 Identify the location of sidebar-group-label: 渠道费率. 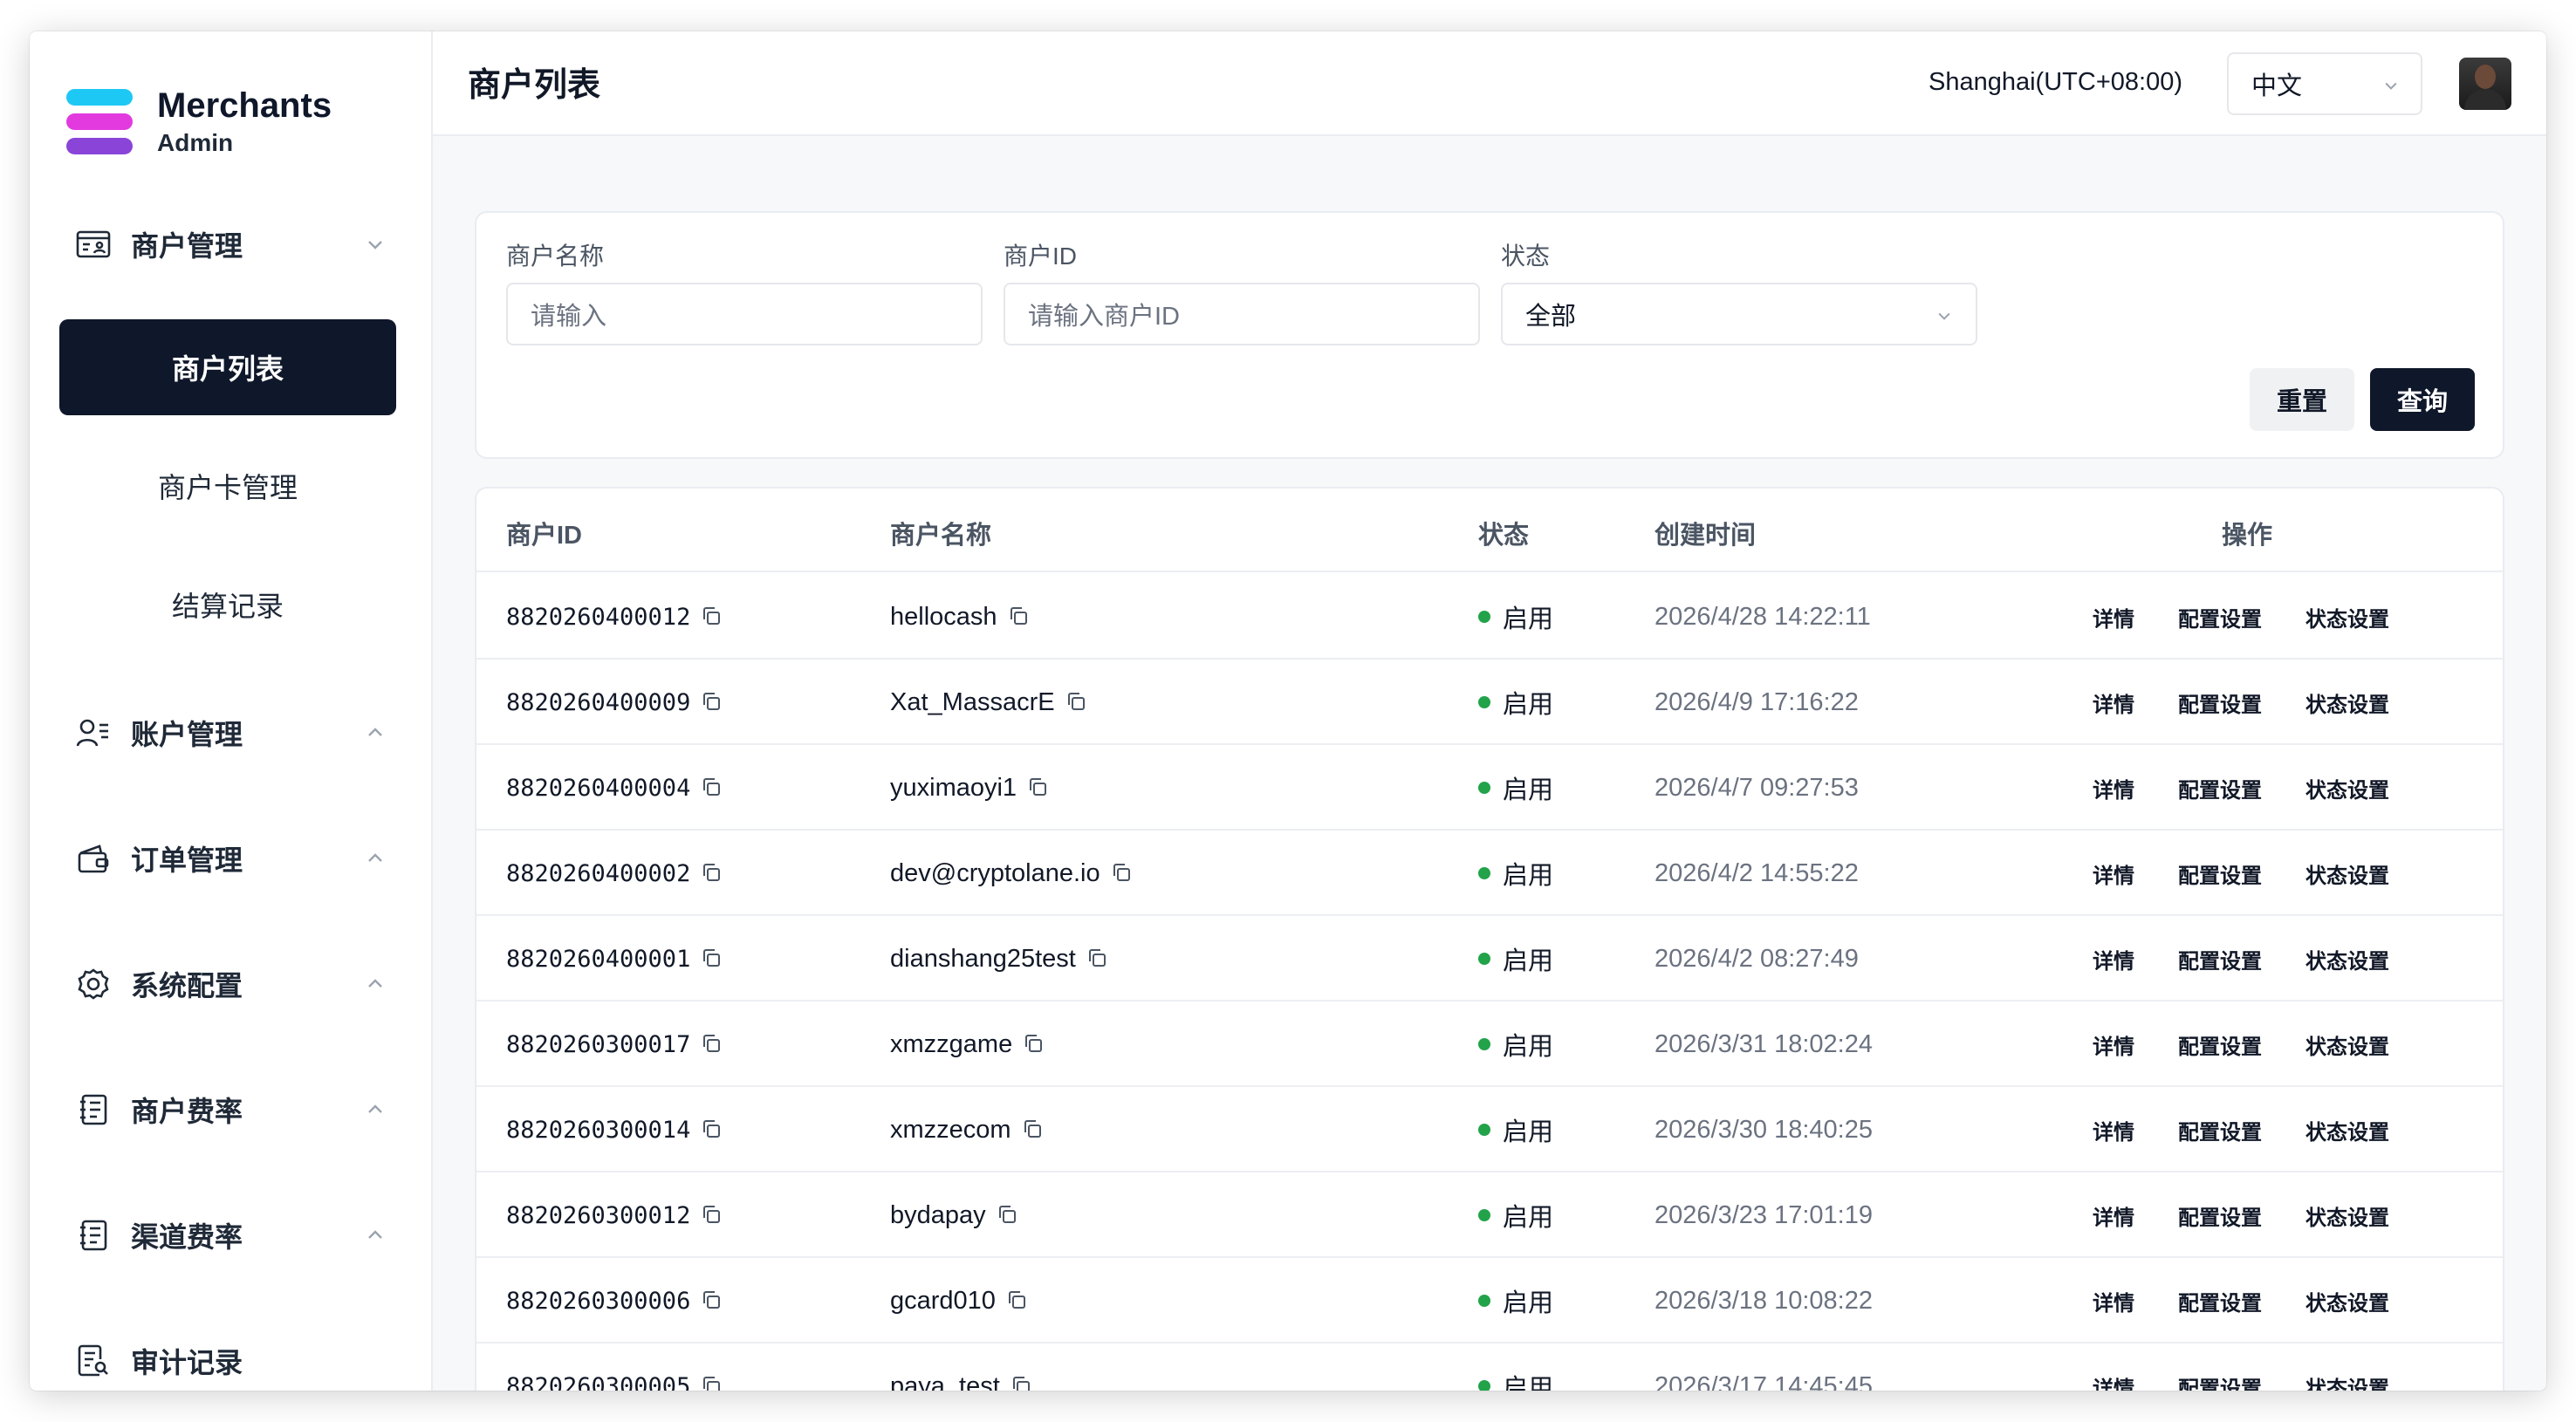
(187, 1237).